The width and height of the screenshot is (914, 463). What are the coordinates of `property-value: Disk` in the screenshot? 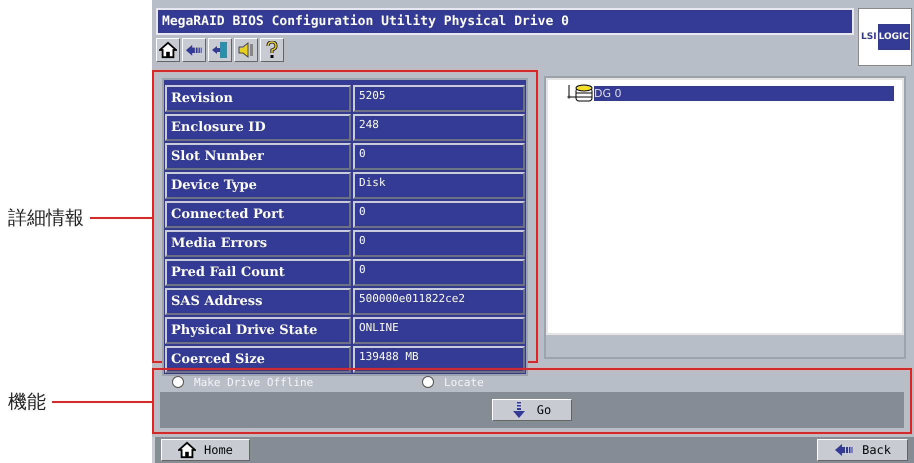 It's located at (439, 185).